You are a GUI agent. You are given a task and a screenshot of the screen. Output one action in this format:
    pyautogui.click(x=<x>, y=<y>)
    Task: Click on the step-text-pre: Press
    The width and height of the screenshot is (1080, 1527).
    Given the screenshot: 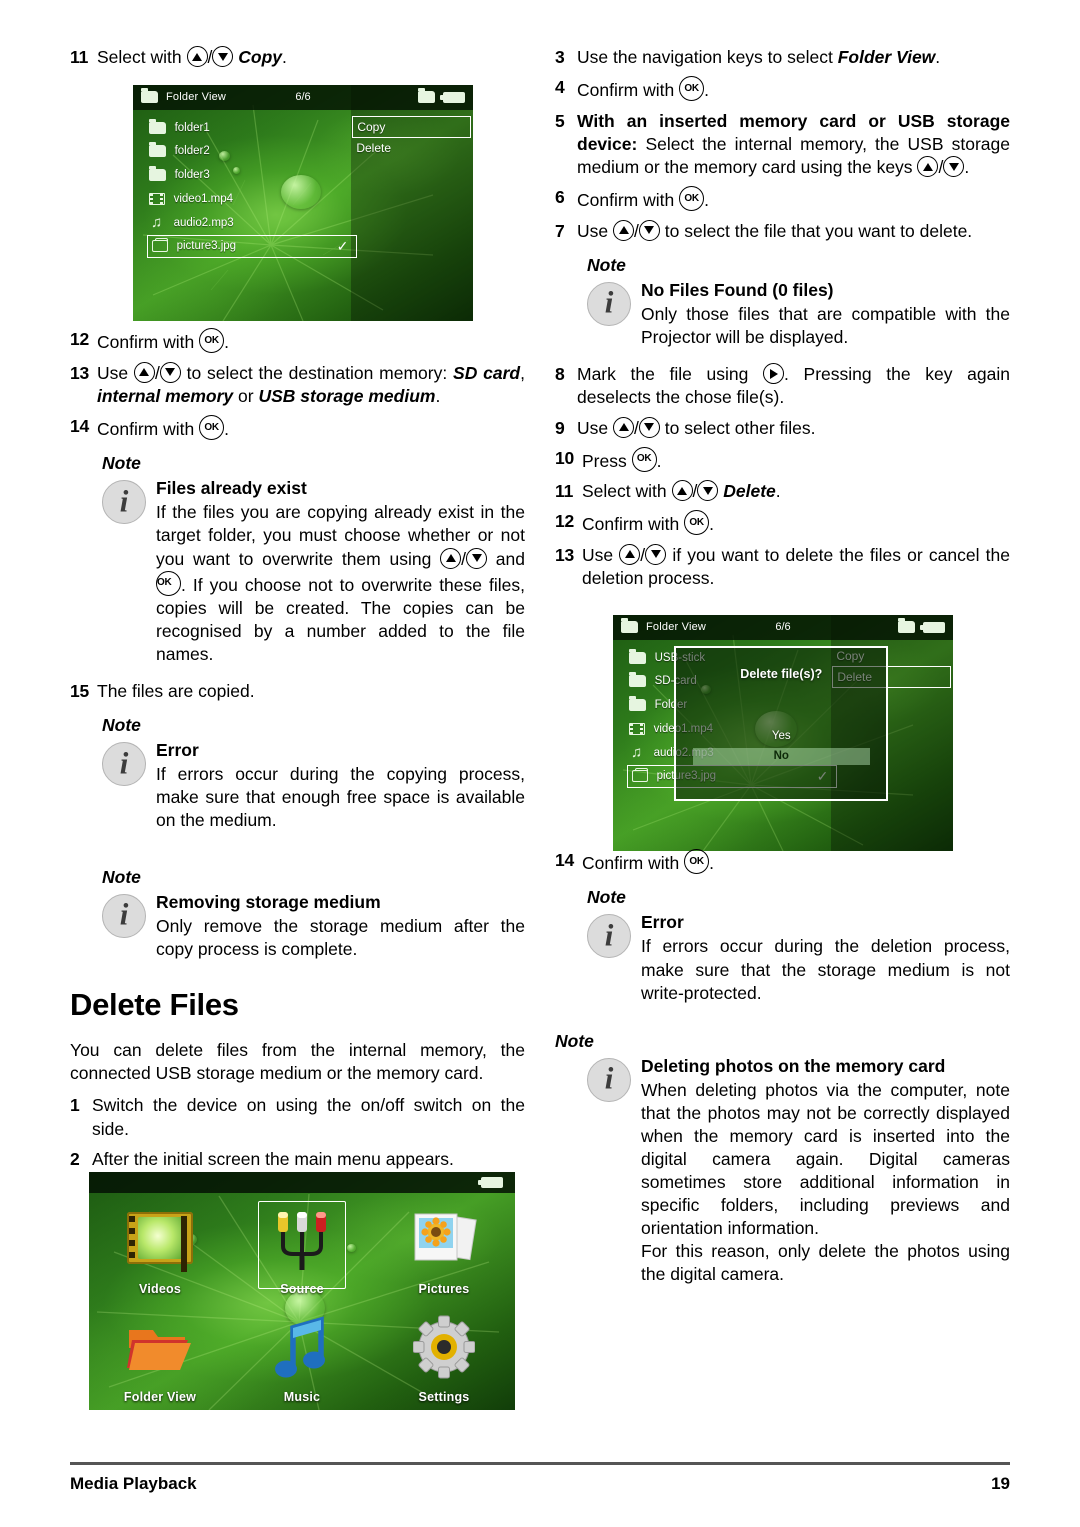 What is the action you would take?
    pyautogui.click(x=604, y=460)
    